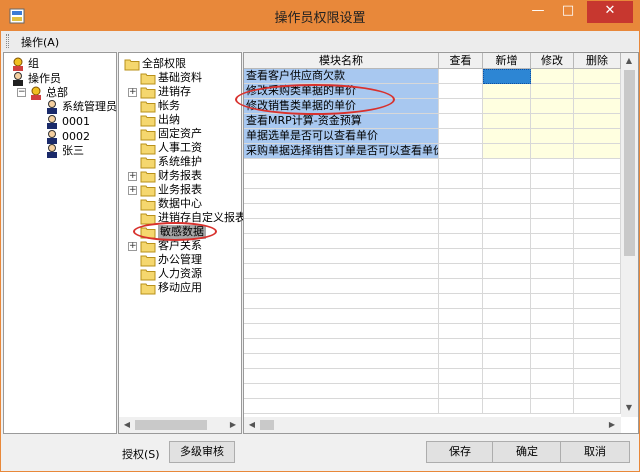  I want to click on ok-button: 确定, so click(527, 452).